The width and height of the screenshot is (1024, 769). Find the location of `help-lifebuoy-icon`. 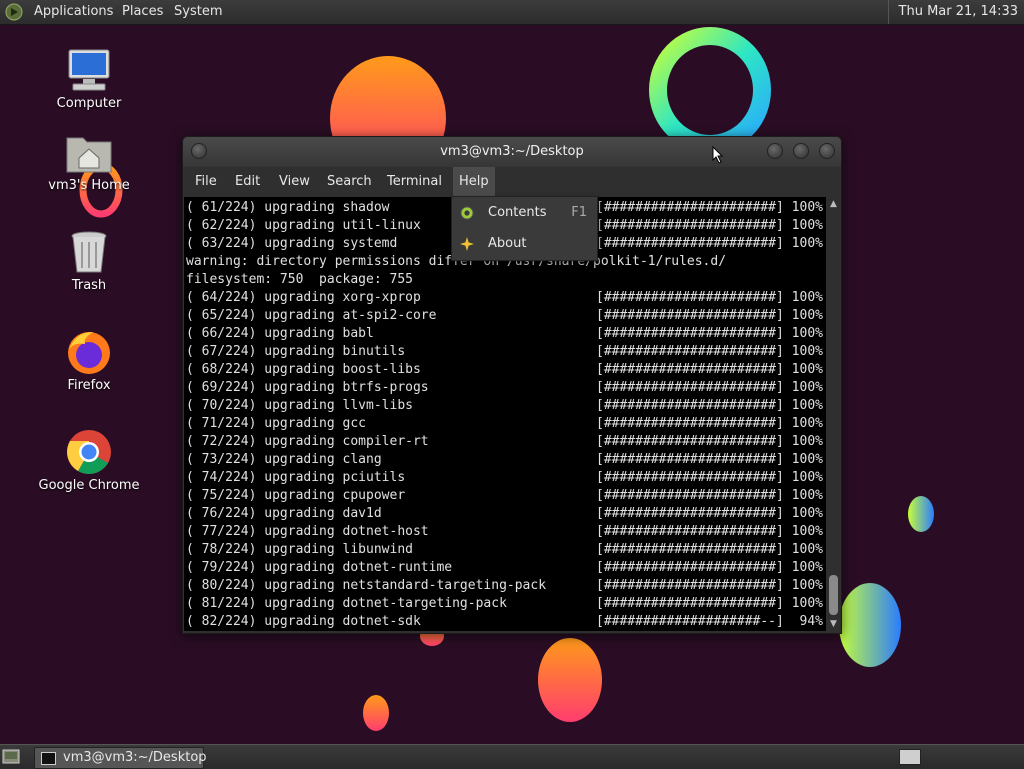

help-lifebuoy-icon is located at coordinates (467, 213).